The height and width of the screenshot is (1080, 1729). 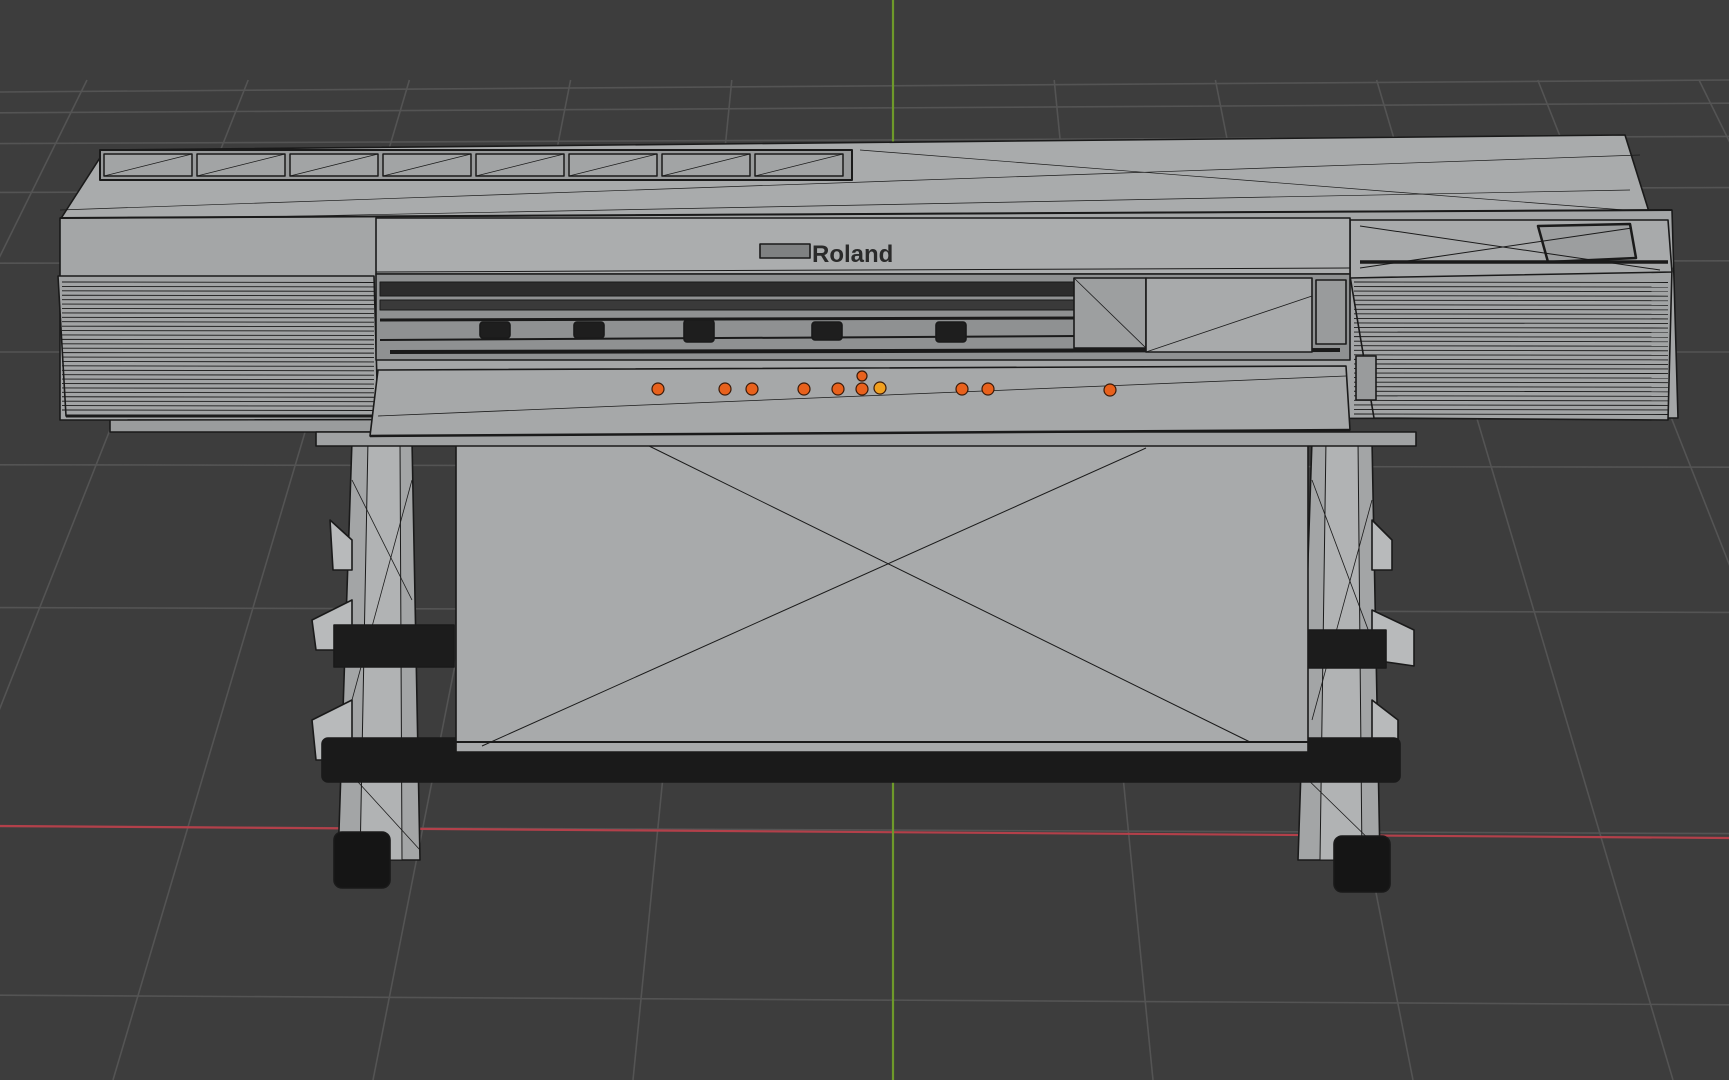 What do you see at coordinates (362, 860) in the screenshot?
I see `left-caster-wheel` at bounding box center [362, 860].